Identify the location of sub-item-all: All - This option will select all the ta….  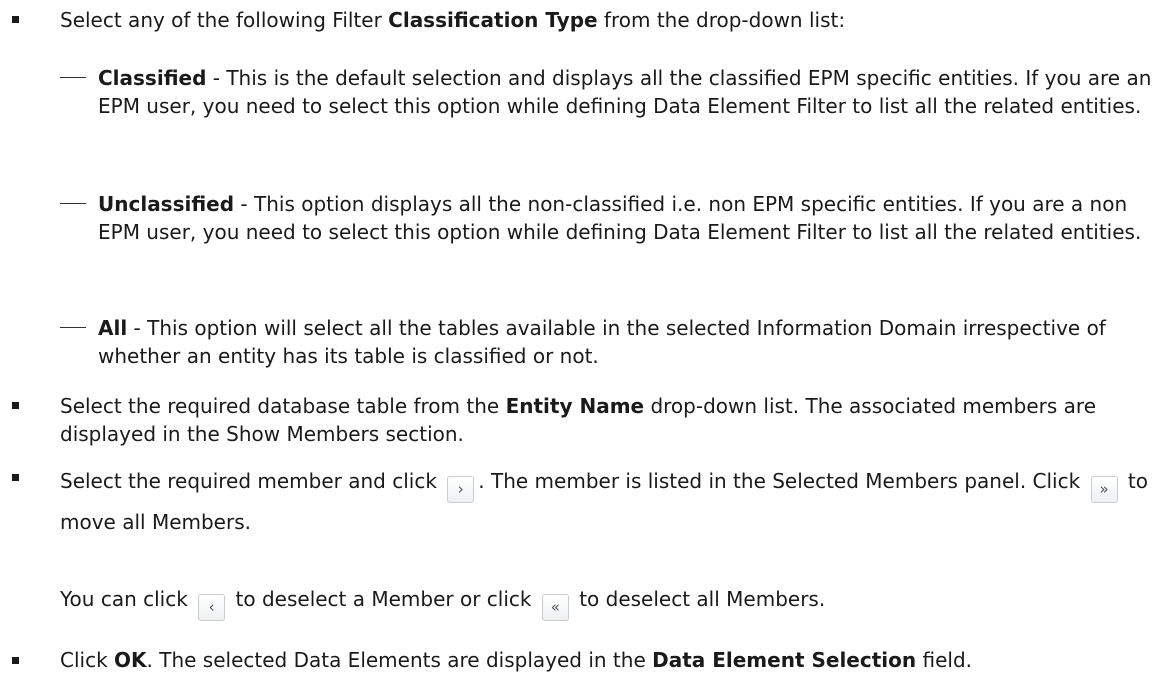
(602, 342).